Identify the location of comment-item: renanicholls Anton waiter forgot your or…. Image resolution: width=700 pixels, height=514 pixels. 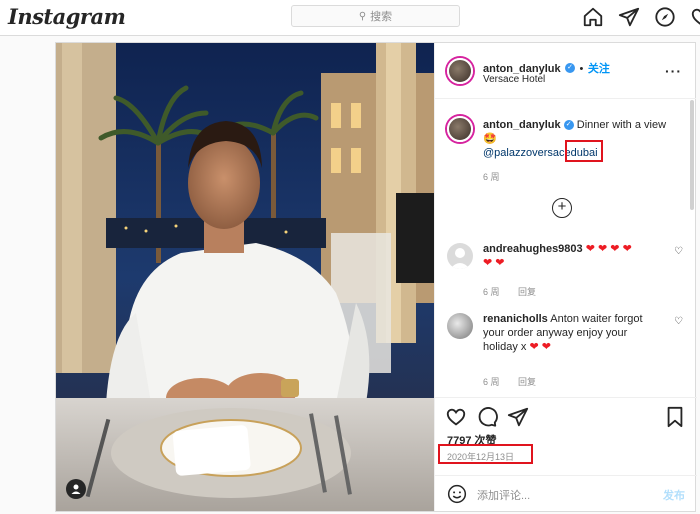
(566, 350).